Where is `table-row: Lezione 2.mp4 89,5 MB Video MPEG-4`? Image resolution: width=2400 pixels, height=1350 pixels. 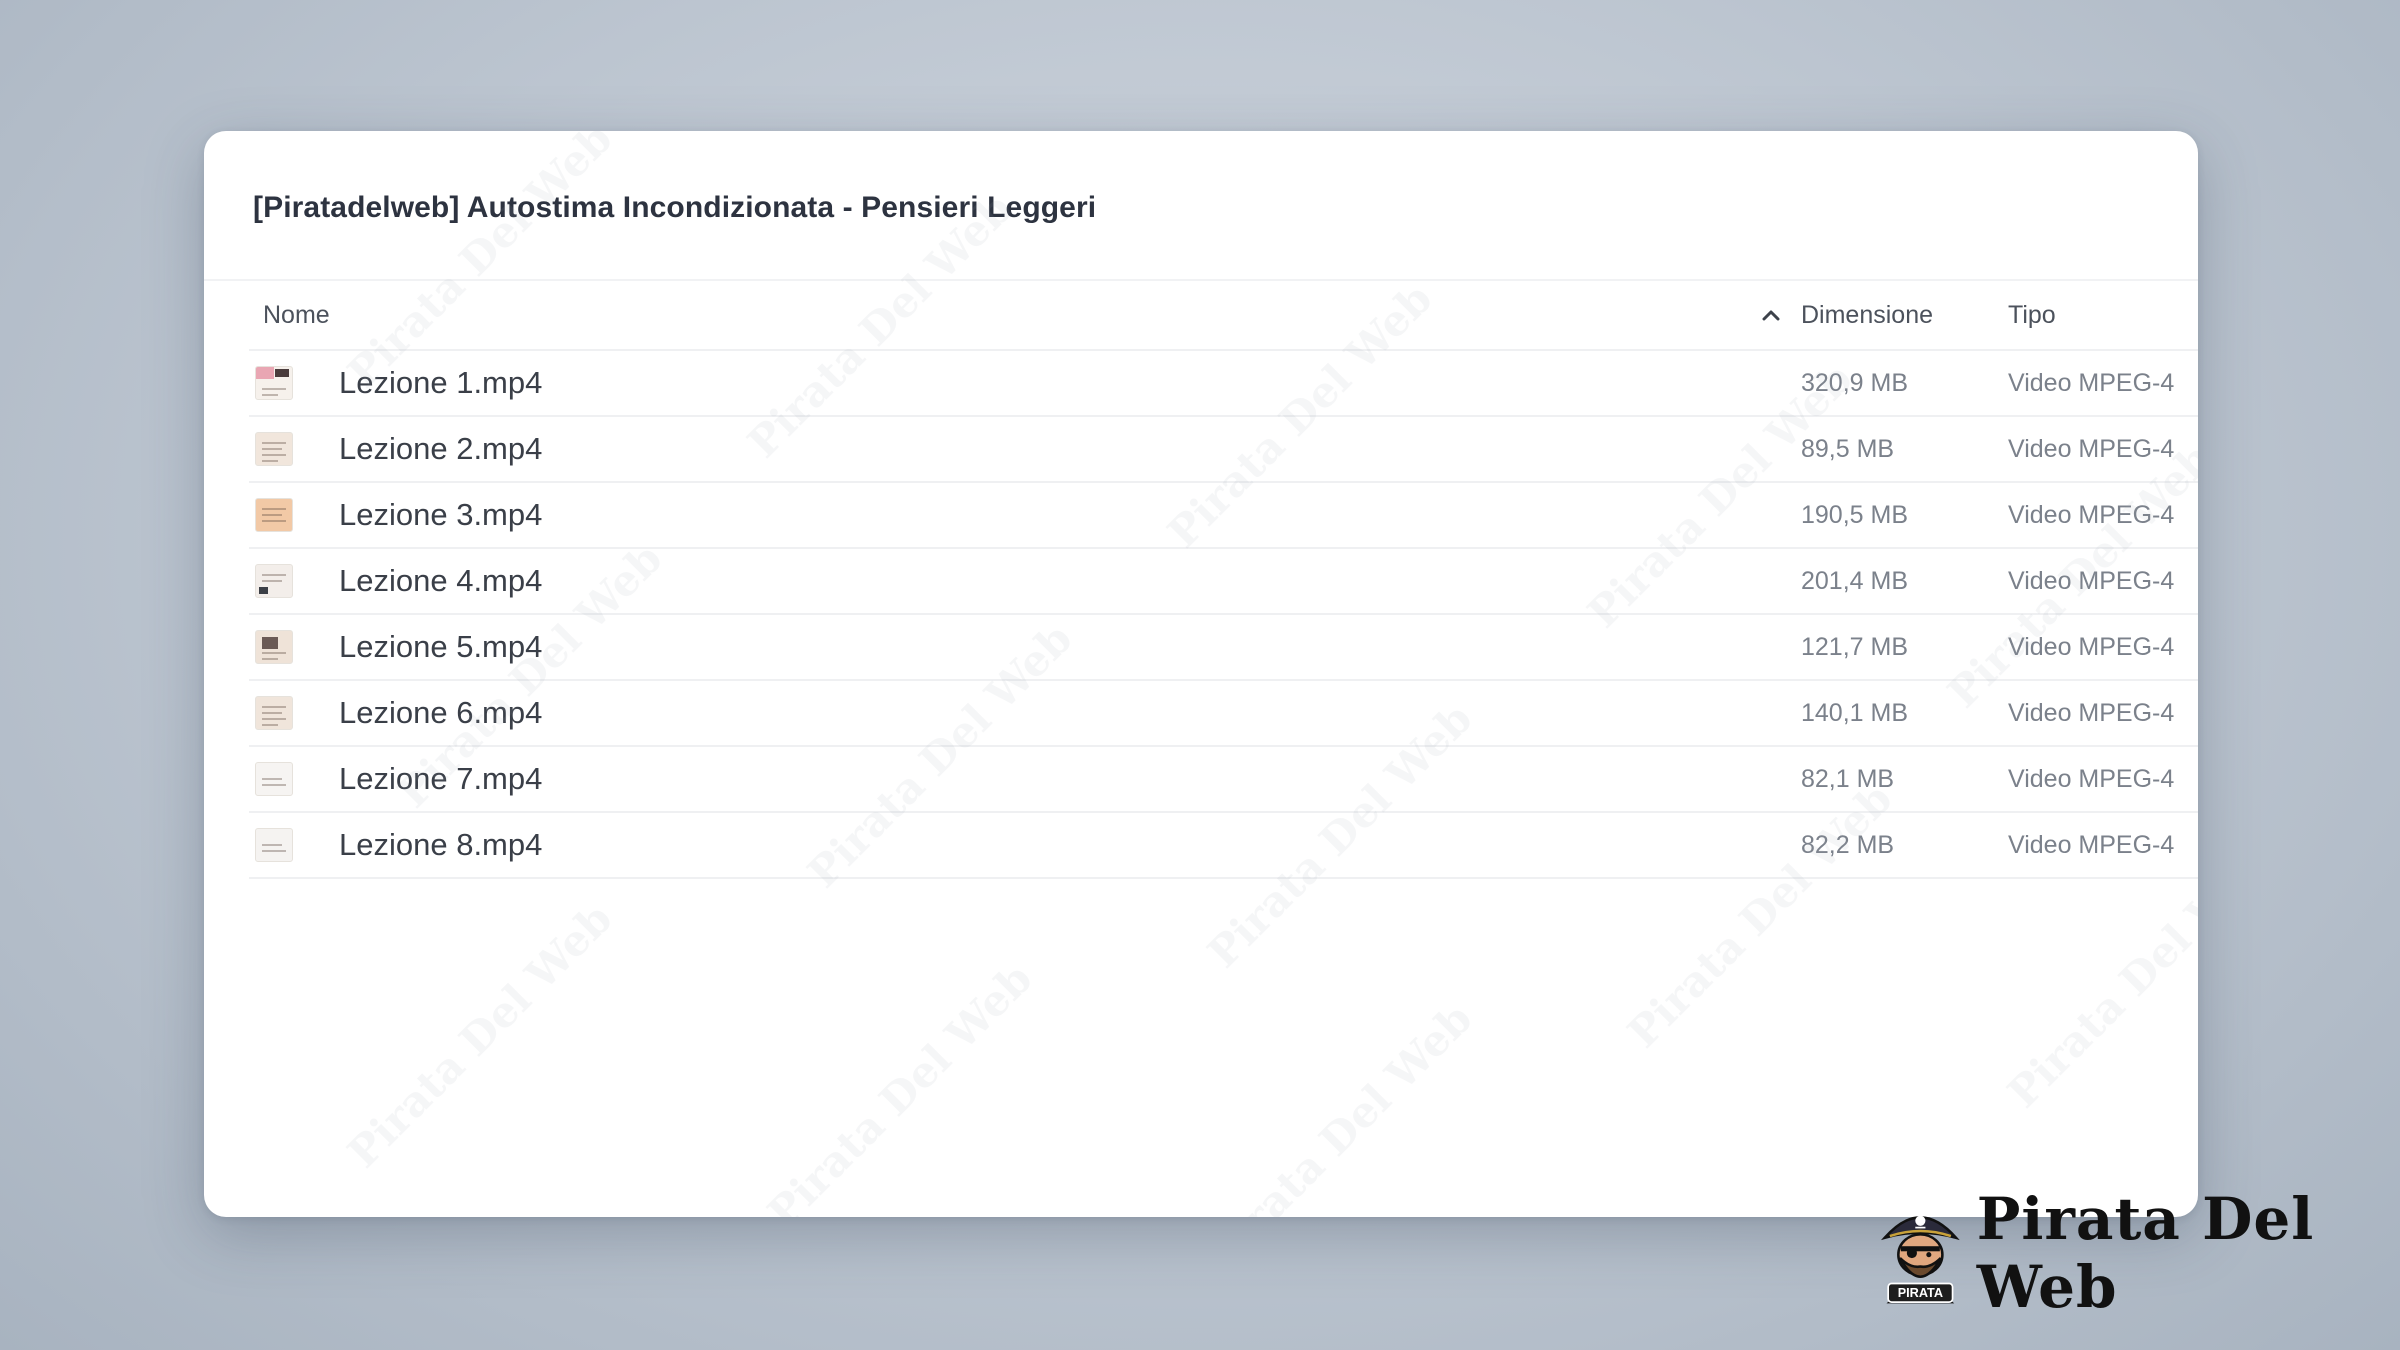 table-row: Lezione 2.mp4 89,5 MB Video MPEG-4 is located at coordinates (1223, 450).